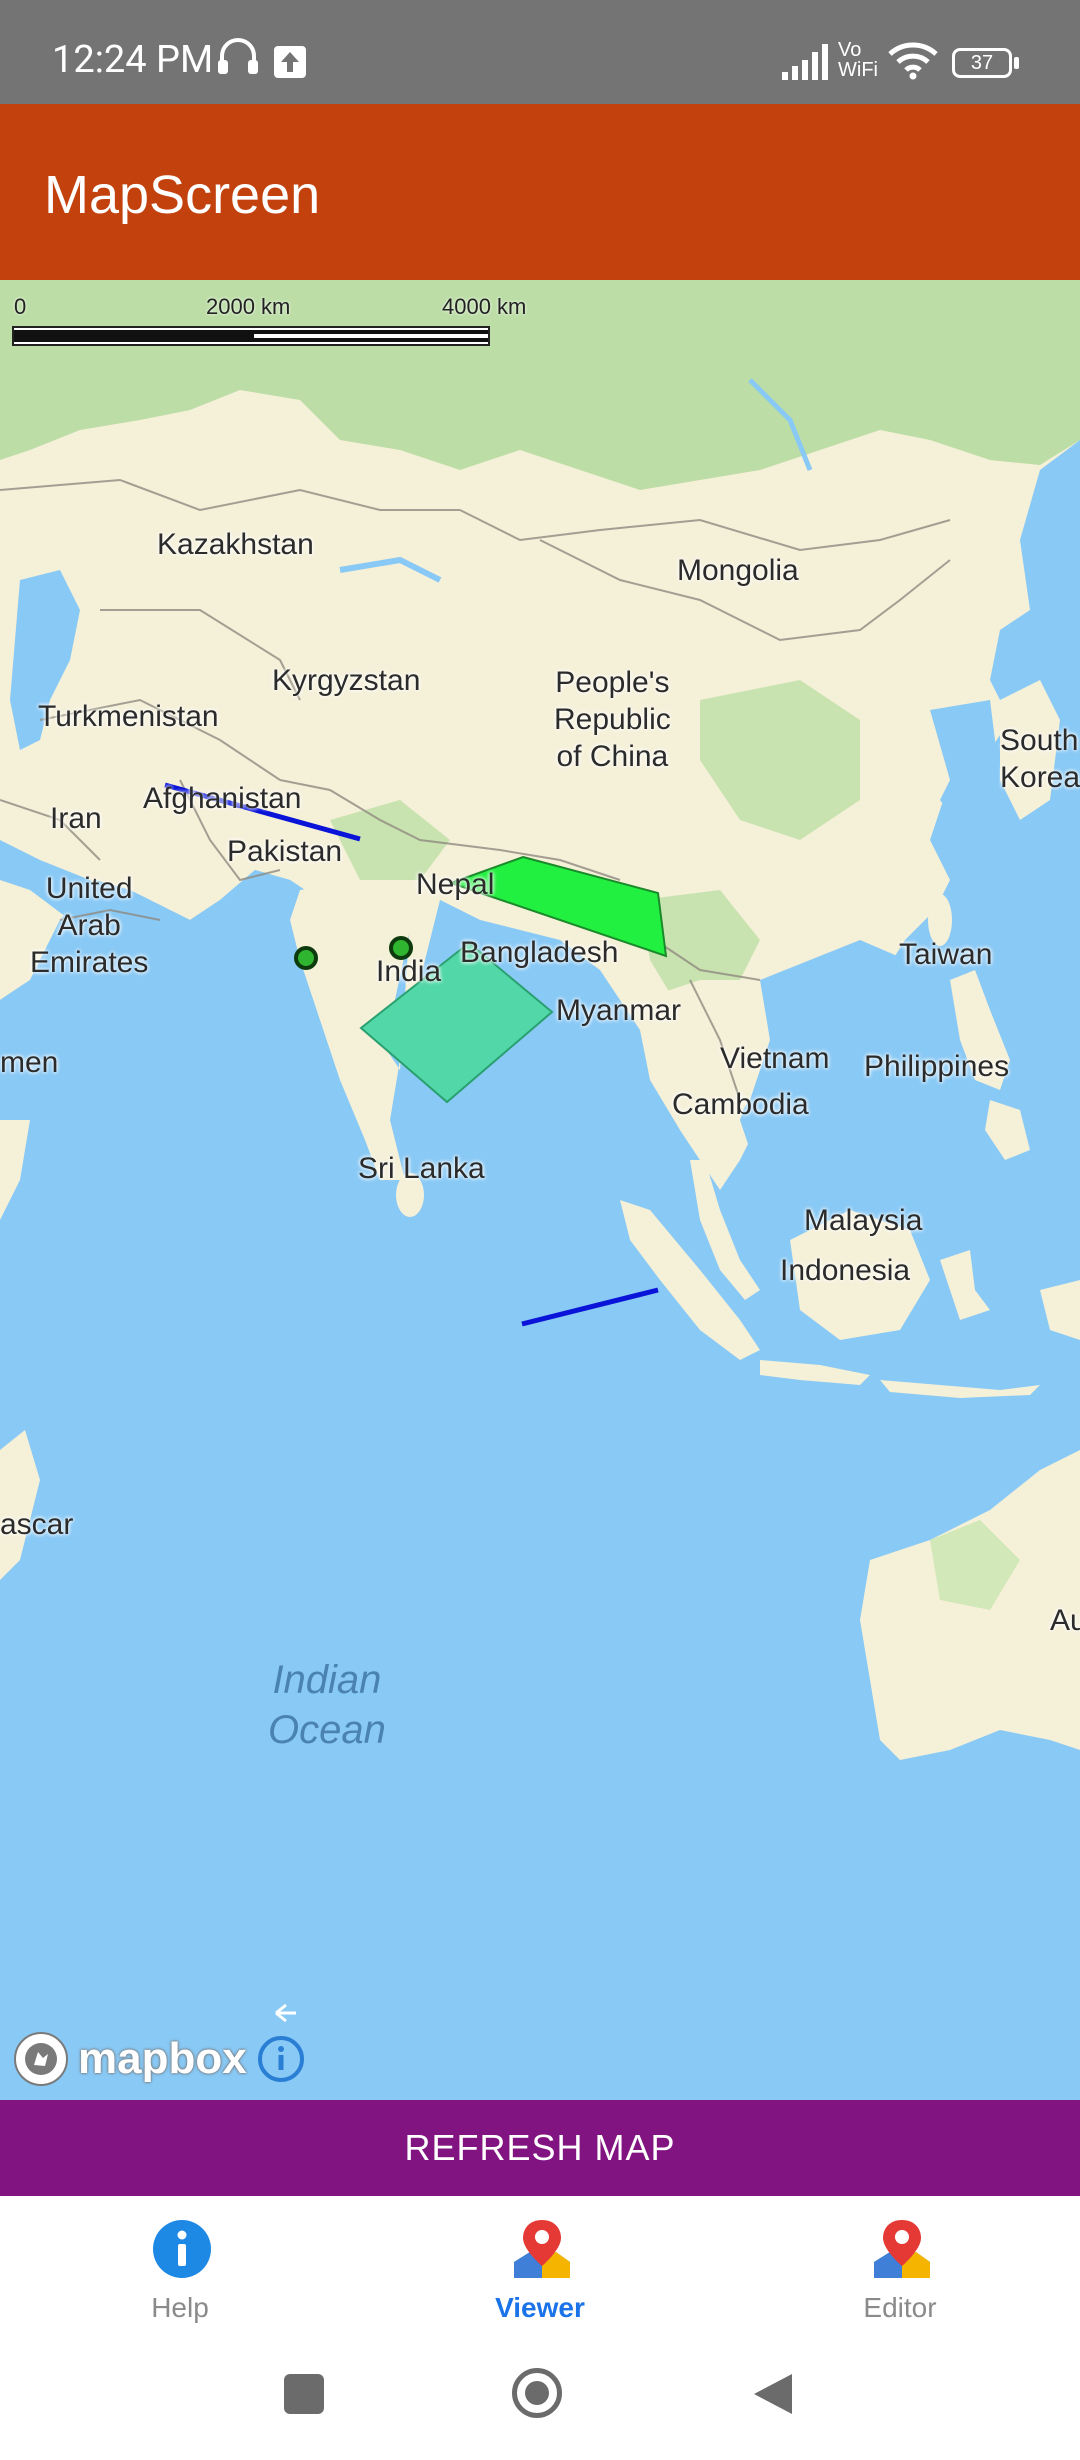  Describe the element at coordinates (1040, 759) in the screenshot. I see `label-south-korea: South Korea` at that location.